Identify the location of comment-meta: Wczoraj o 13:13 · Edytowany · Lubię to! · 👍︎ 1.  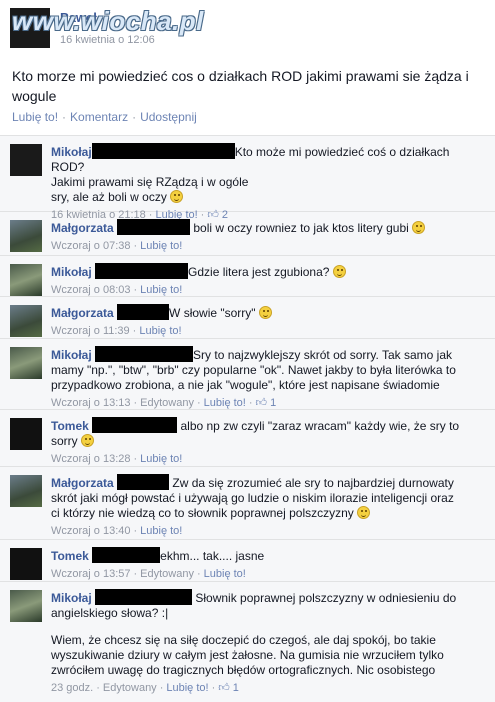
(164, 403).